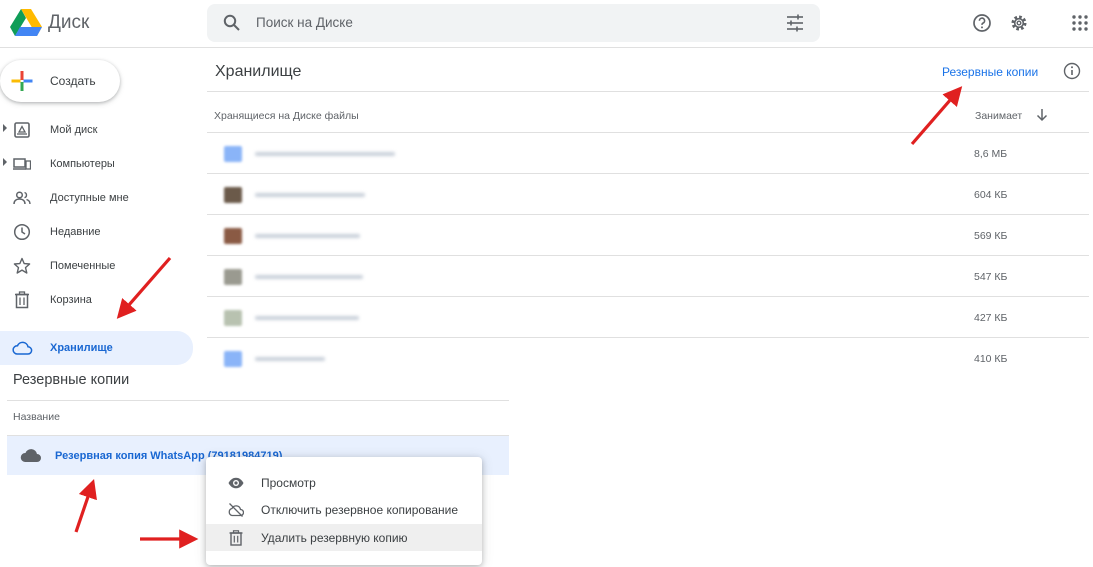 The height and width of the screenshot is (567, 1093). What do you see at coordinates (81, 348) in the screenshot?
I see `sidebar-item-label: Хранилище` at bounding box center [81, 348].